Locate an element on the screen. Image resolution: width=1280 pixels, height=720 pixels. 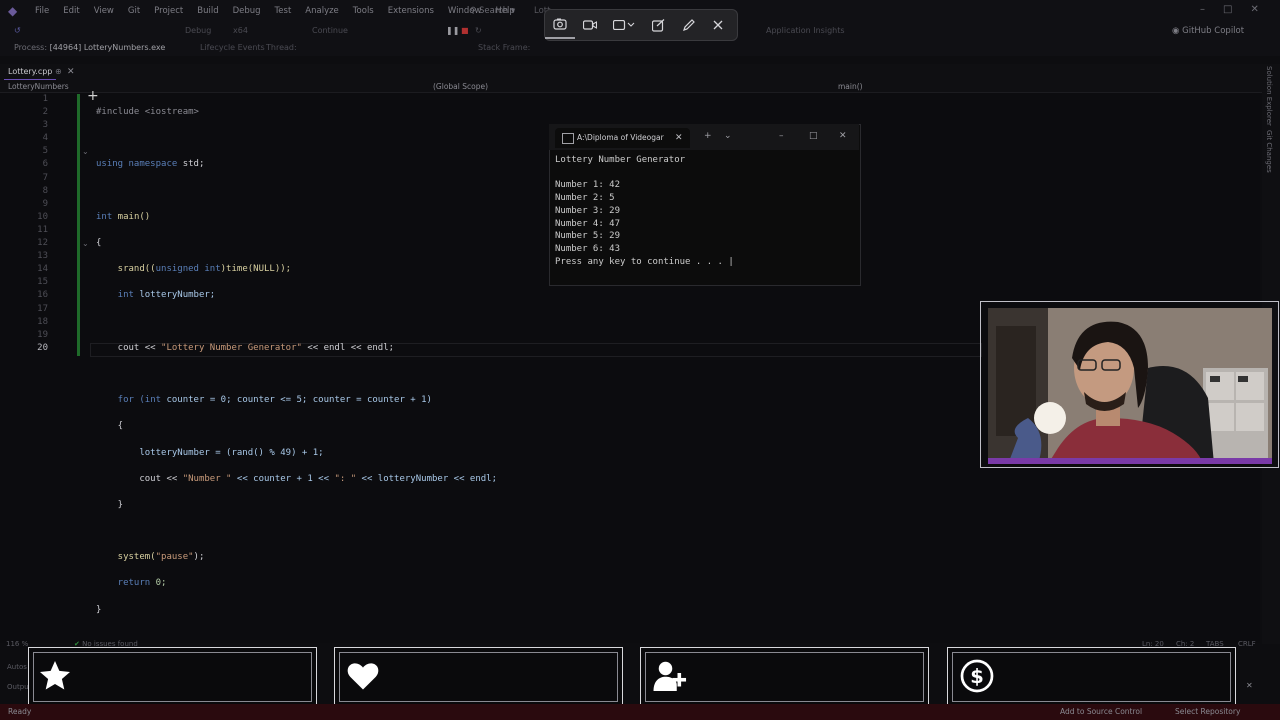
solution-explorer-tab: Solution Explorer is located at coordinates (1269, 96).